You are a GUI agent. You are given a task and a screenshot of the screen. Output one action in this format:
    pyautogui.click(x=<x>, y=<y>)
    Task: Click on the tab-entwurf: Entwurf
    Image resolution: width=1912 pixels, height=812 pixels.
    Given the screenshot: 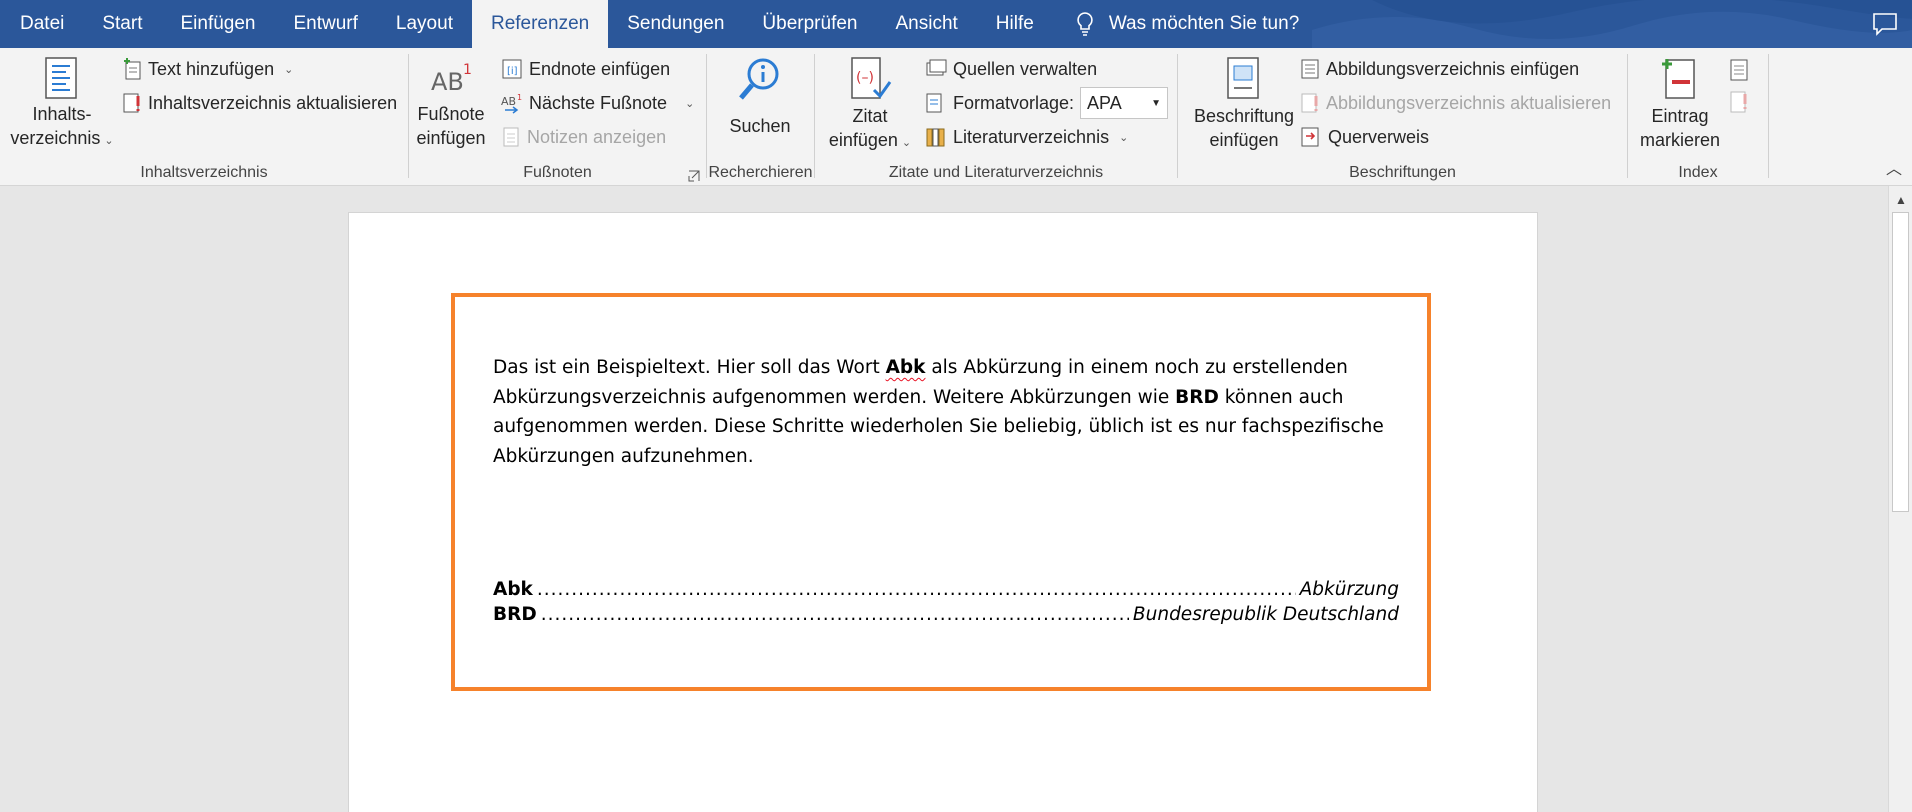 What is the action you would take?
    pyautogui.click(x=326, y=24)
    